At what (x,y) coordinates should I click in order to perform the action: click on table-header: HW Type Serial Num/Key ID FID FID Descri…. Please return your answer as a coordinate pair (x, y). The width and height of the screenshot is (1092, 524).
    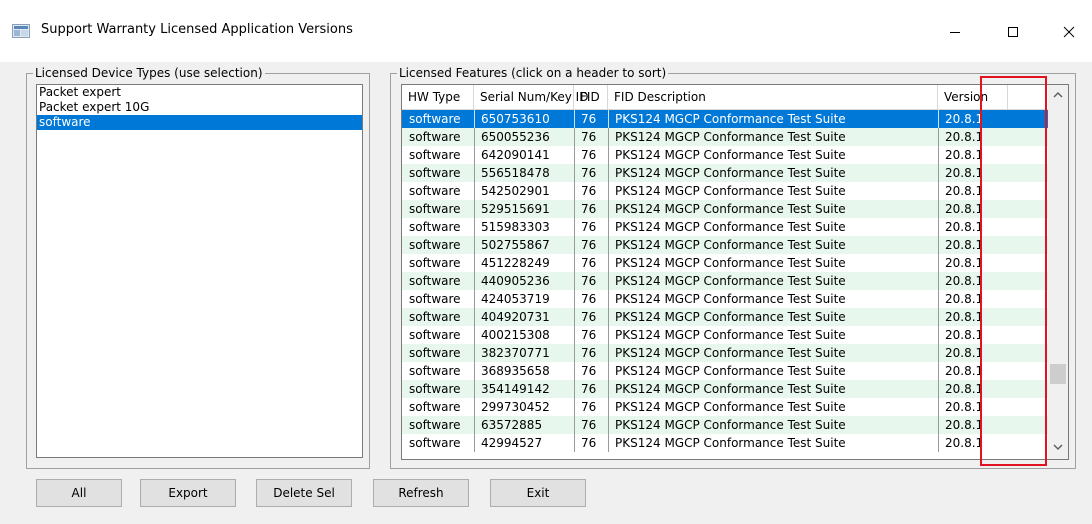
    Looking at the image, I should click on (725, 97).